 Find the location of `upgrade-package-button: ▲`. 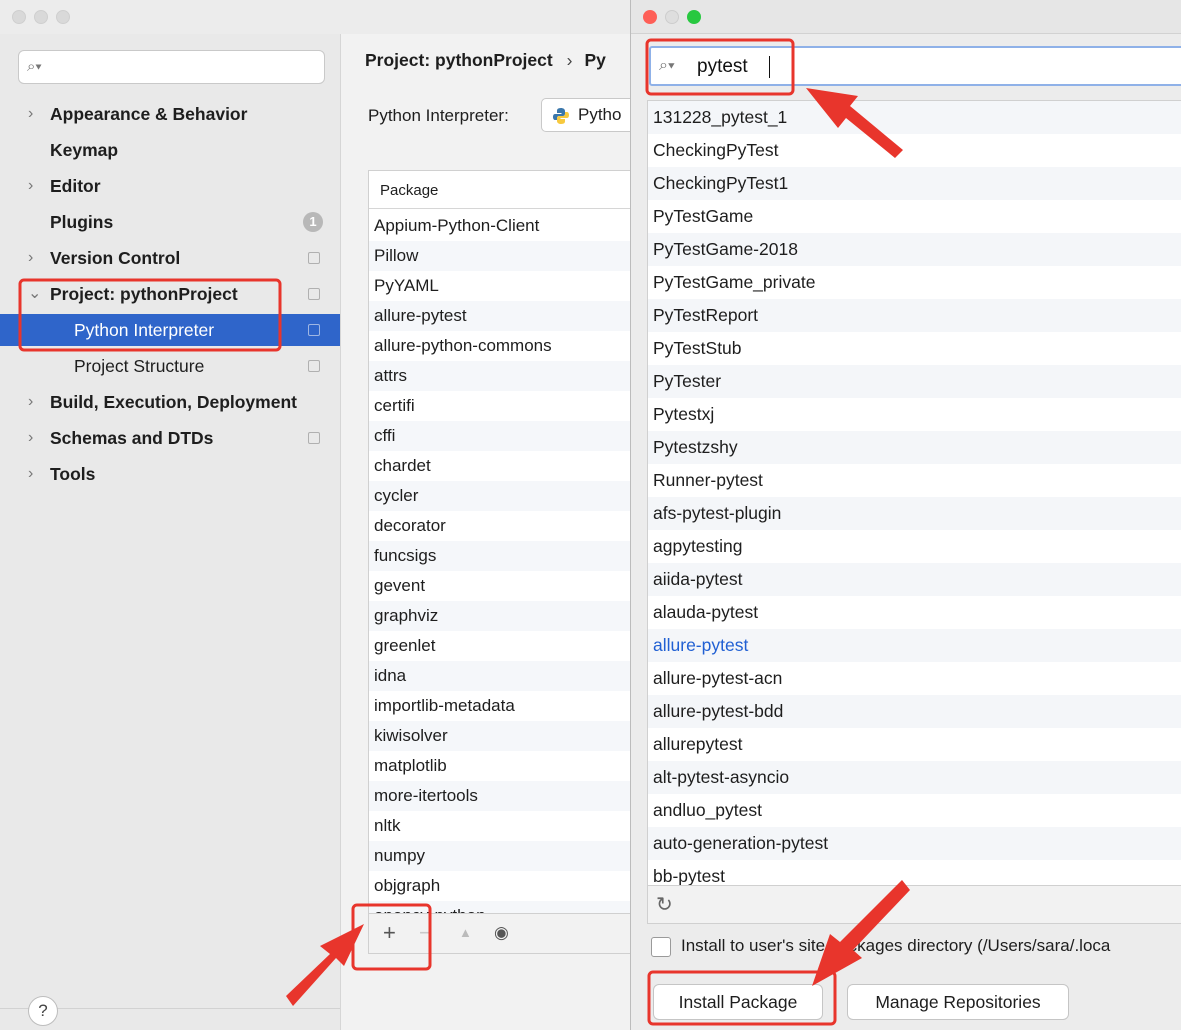

upgrade-package-button: ▲ is located at coordinates (465, 932).